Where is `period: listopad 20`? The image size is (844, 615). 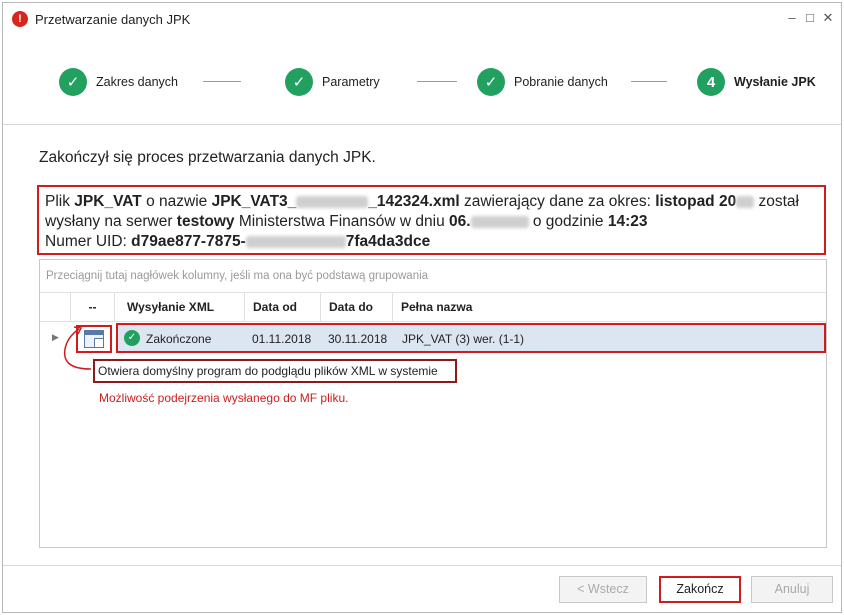
period: listopad 20 is located at coordinates (696, 201).